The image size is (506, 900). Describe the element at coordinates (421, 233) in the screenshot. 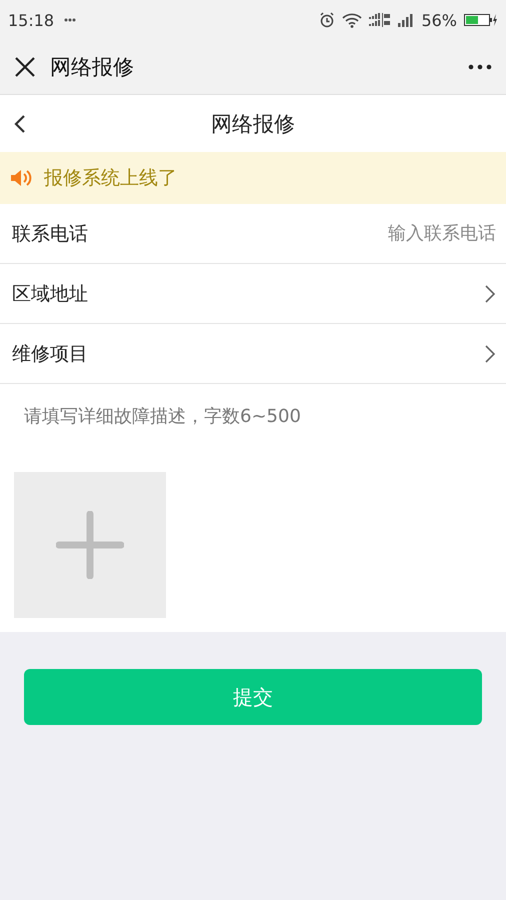

I see `phone-input: 输入联系电话` at that location.